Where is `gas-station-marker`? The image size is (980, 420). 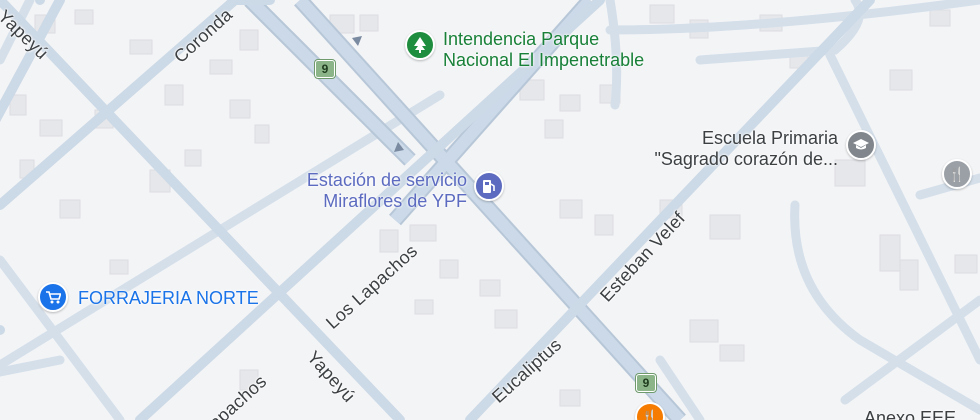
gas-station-marker is located at coordinates (489, 186).